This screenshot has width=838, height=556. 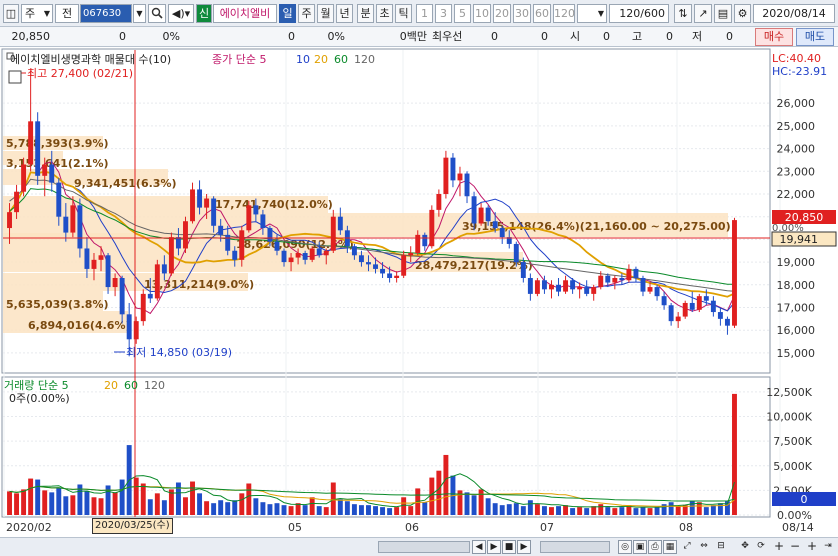 What do you see at coordinates (592, 13) in the screenshot?
I see `range-dropdown: ▼` at bounding box center [592, 13].